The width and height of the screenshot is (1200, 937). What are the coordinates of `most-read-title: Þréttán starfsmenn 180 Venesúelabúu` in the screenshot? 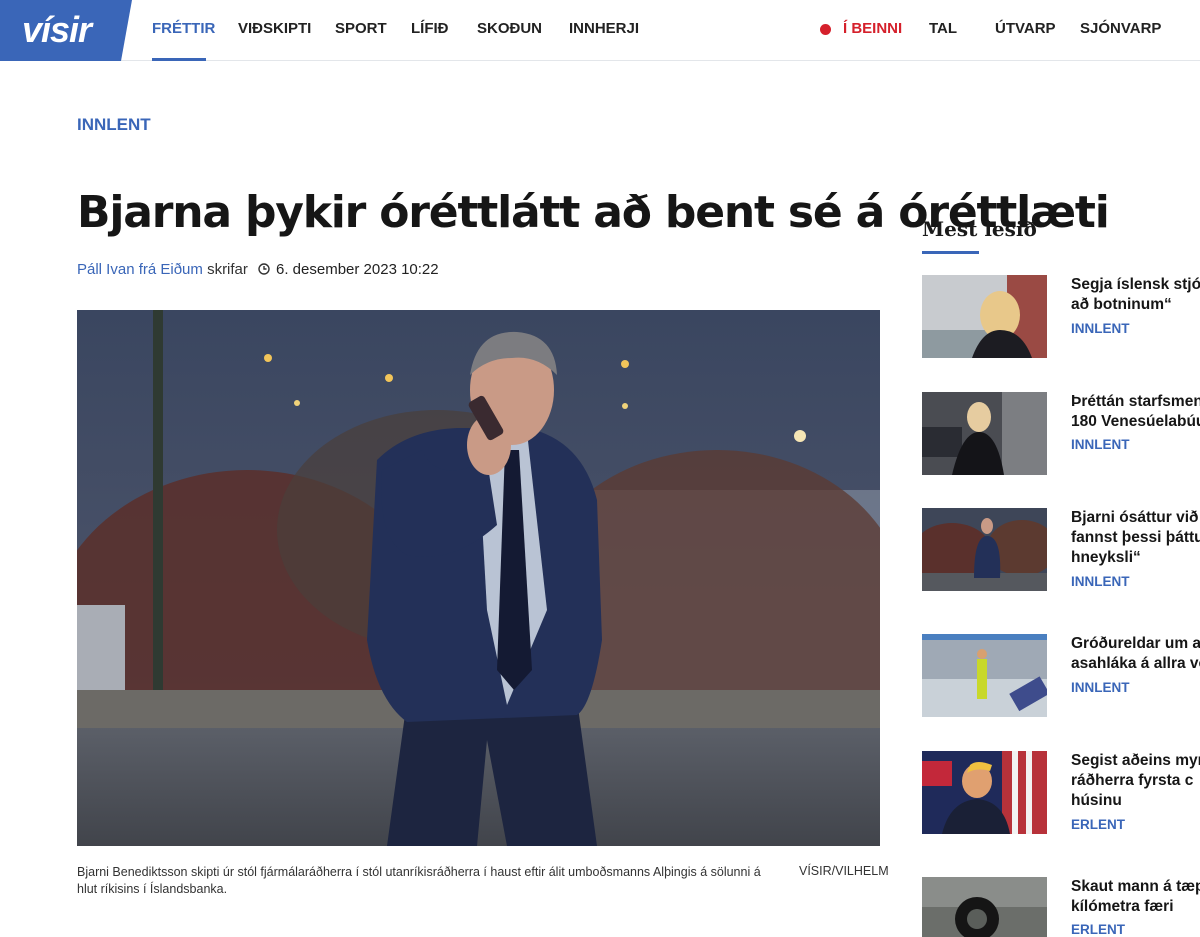 It's located at (1135, 412).